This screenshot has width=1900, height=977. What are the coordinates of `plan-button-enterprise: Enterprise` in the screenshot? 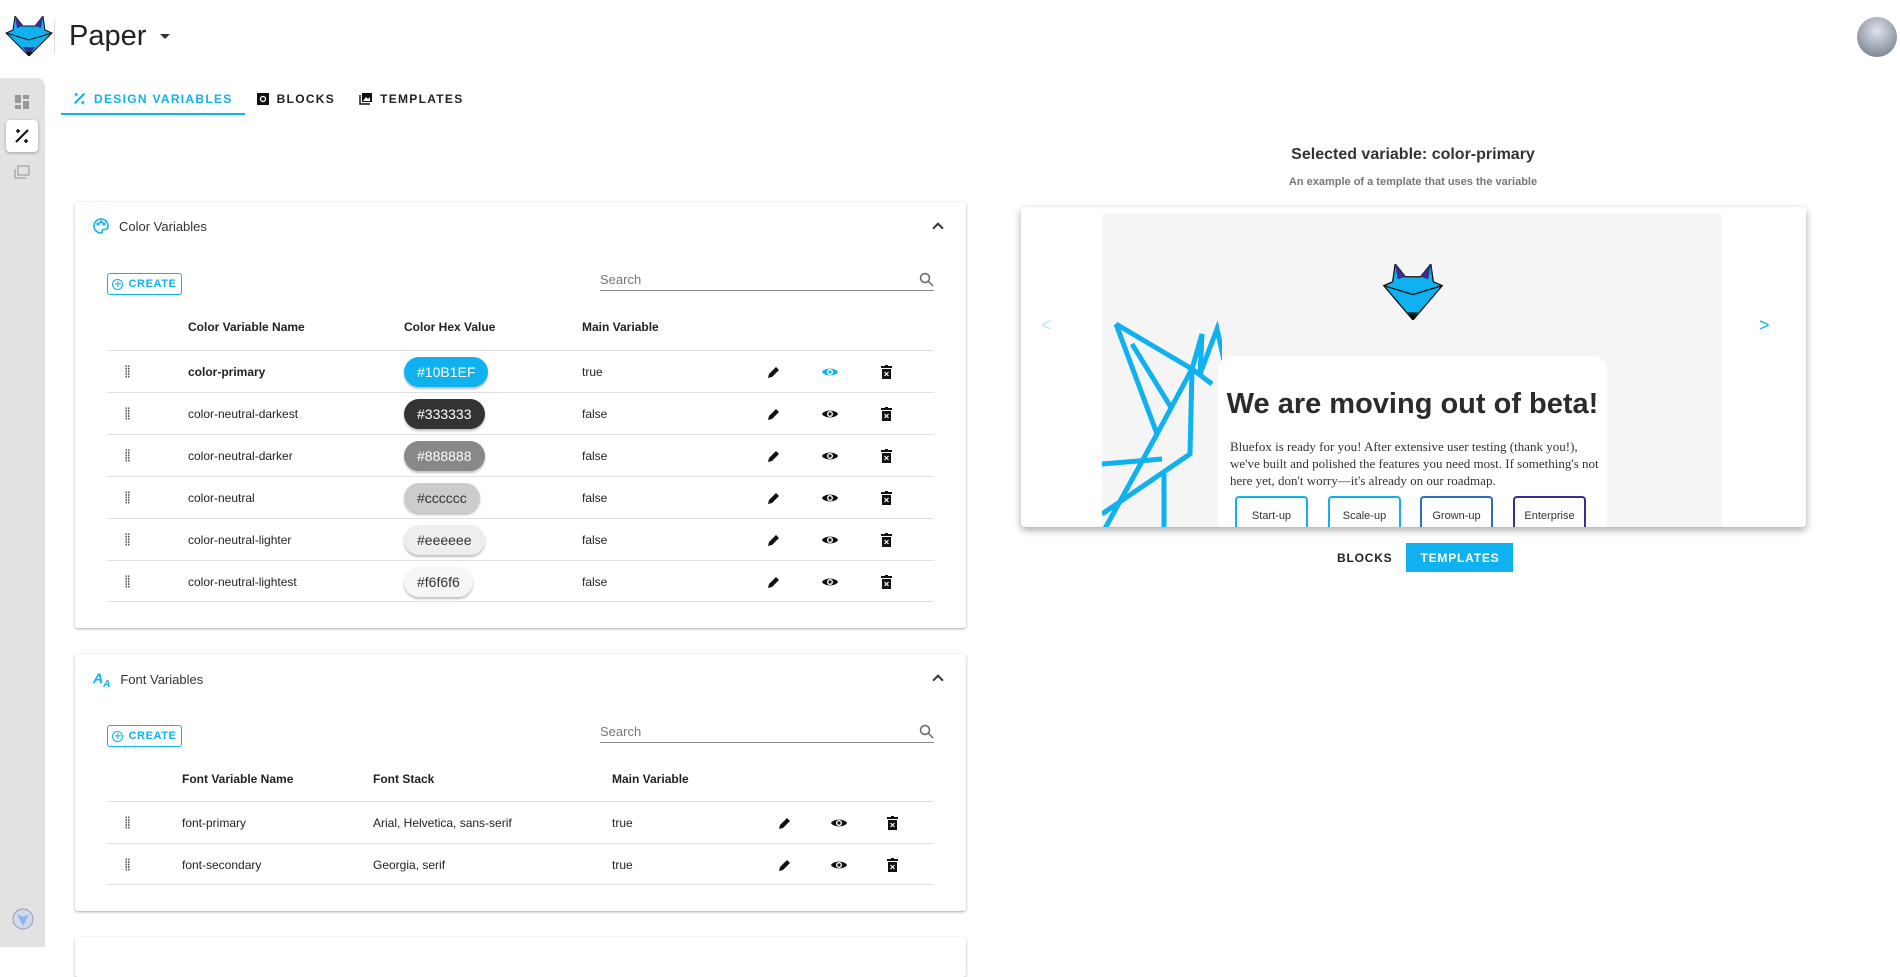 It's located at (1549, 511).